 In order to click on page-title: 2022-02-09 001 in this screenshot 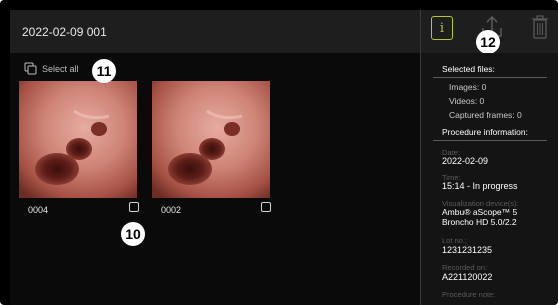, I will do `click(64, 32)`.